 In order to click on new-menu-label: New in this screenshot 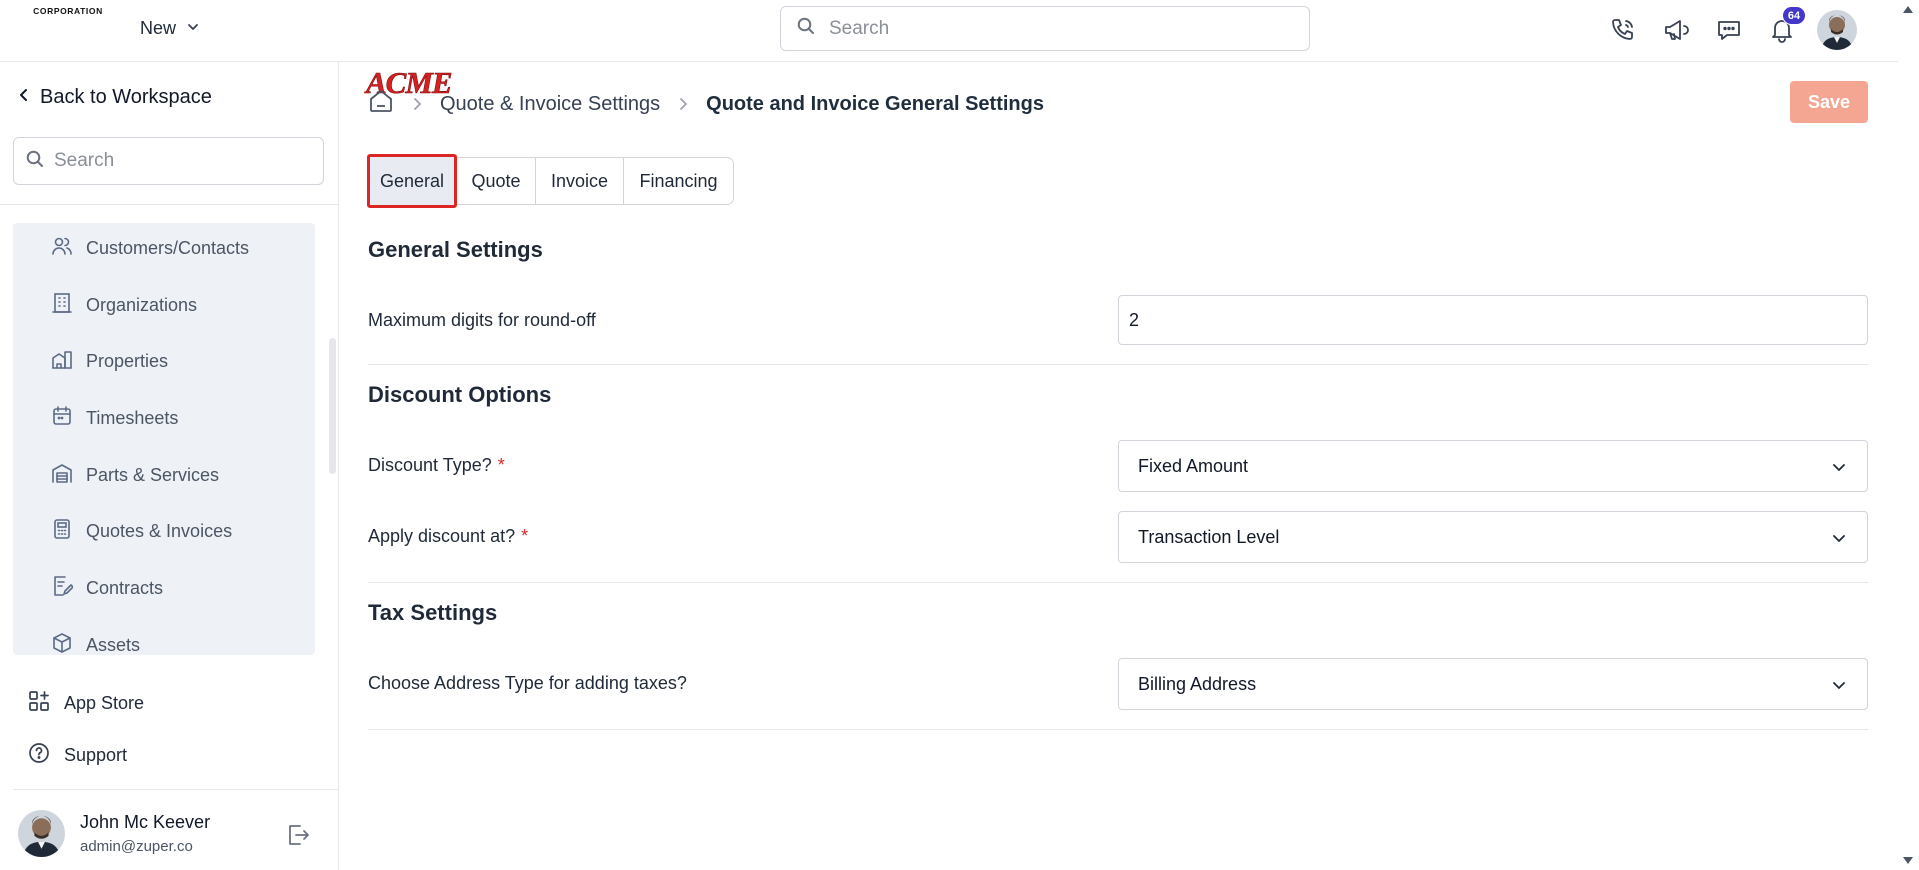, I will do `click(158, 28)`.